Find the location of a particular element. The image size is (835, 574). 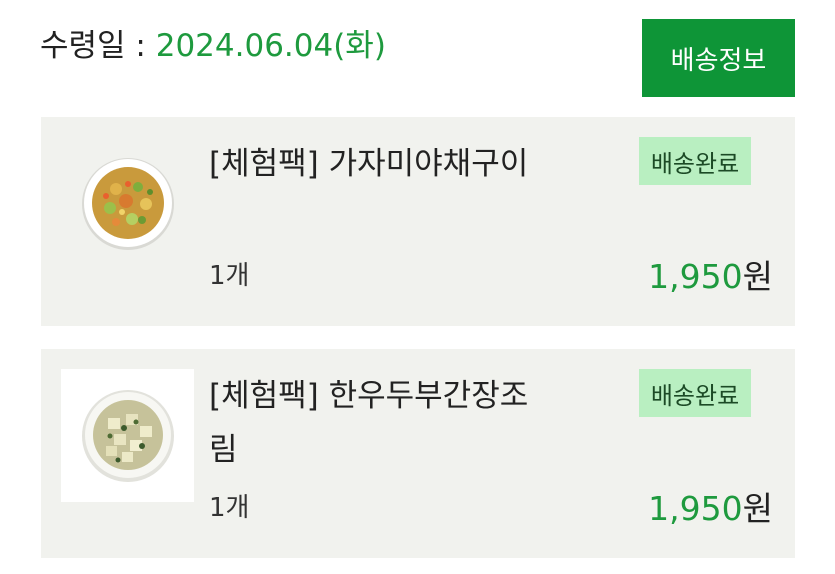

tofu-bowl-icon is located at coordinates (127, 435).